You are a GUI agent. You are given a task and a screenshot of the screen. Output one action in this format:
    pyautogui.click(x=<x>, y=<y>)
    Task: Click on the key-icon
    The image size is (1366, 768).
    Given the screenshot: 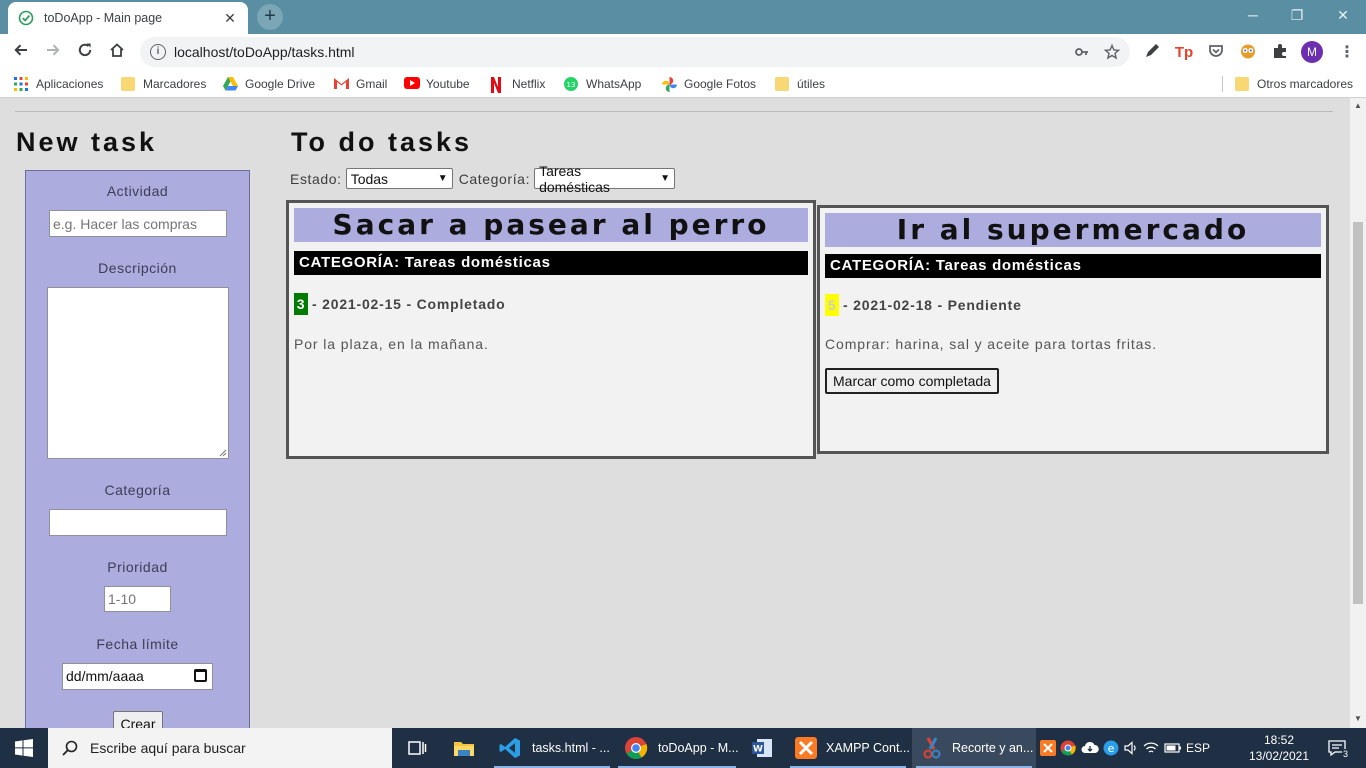 What is the action you would take?
    pyautogui.click(x=1082, y=52)
    